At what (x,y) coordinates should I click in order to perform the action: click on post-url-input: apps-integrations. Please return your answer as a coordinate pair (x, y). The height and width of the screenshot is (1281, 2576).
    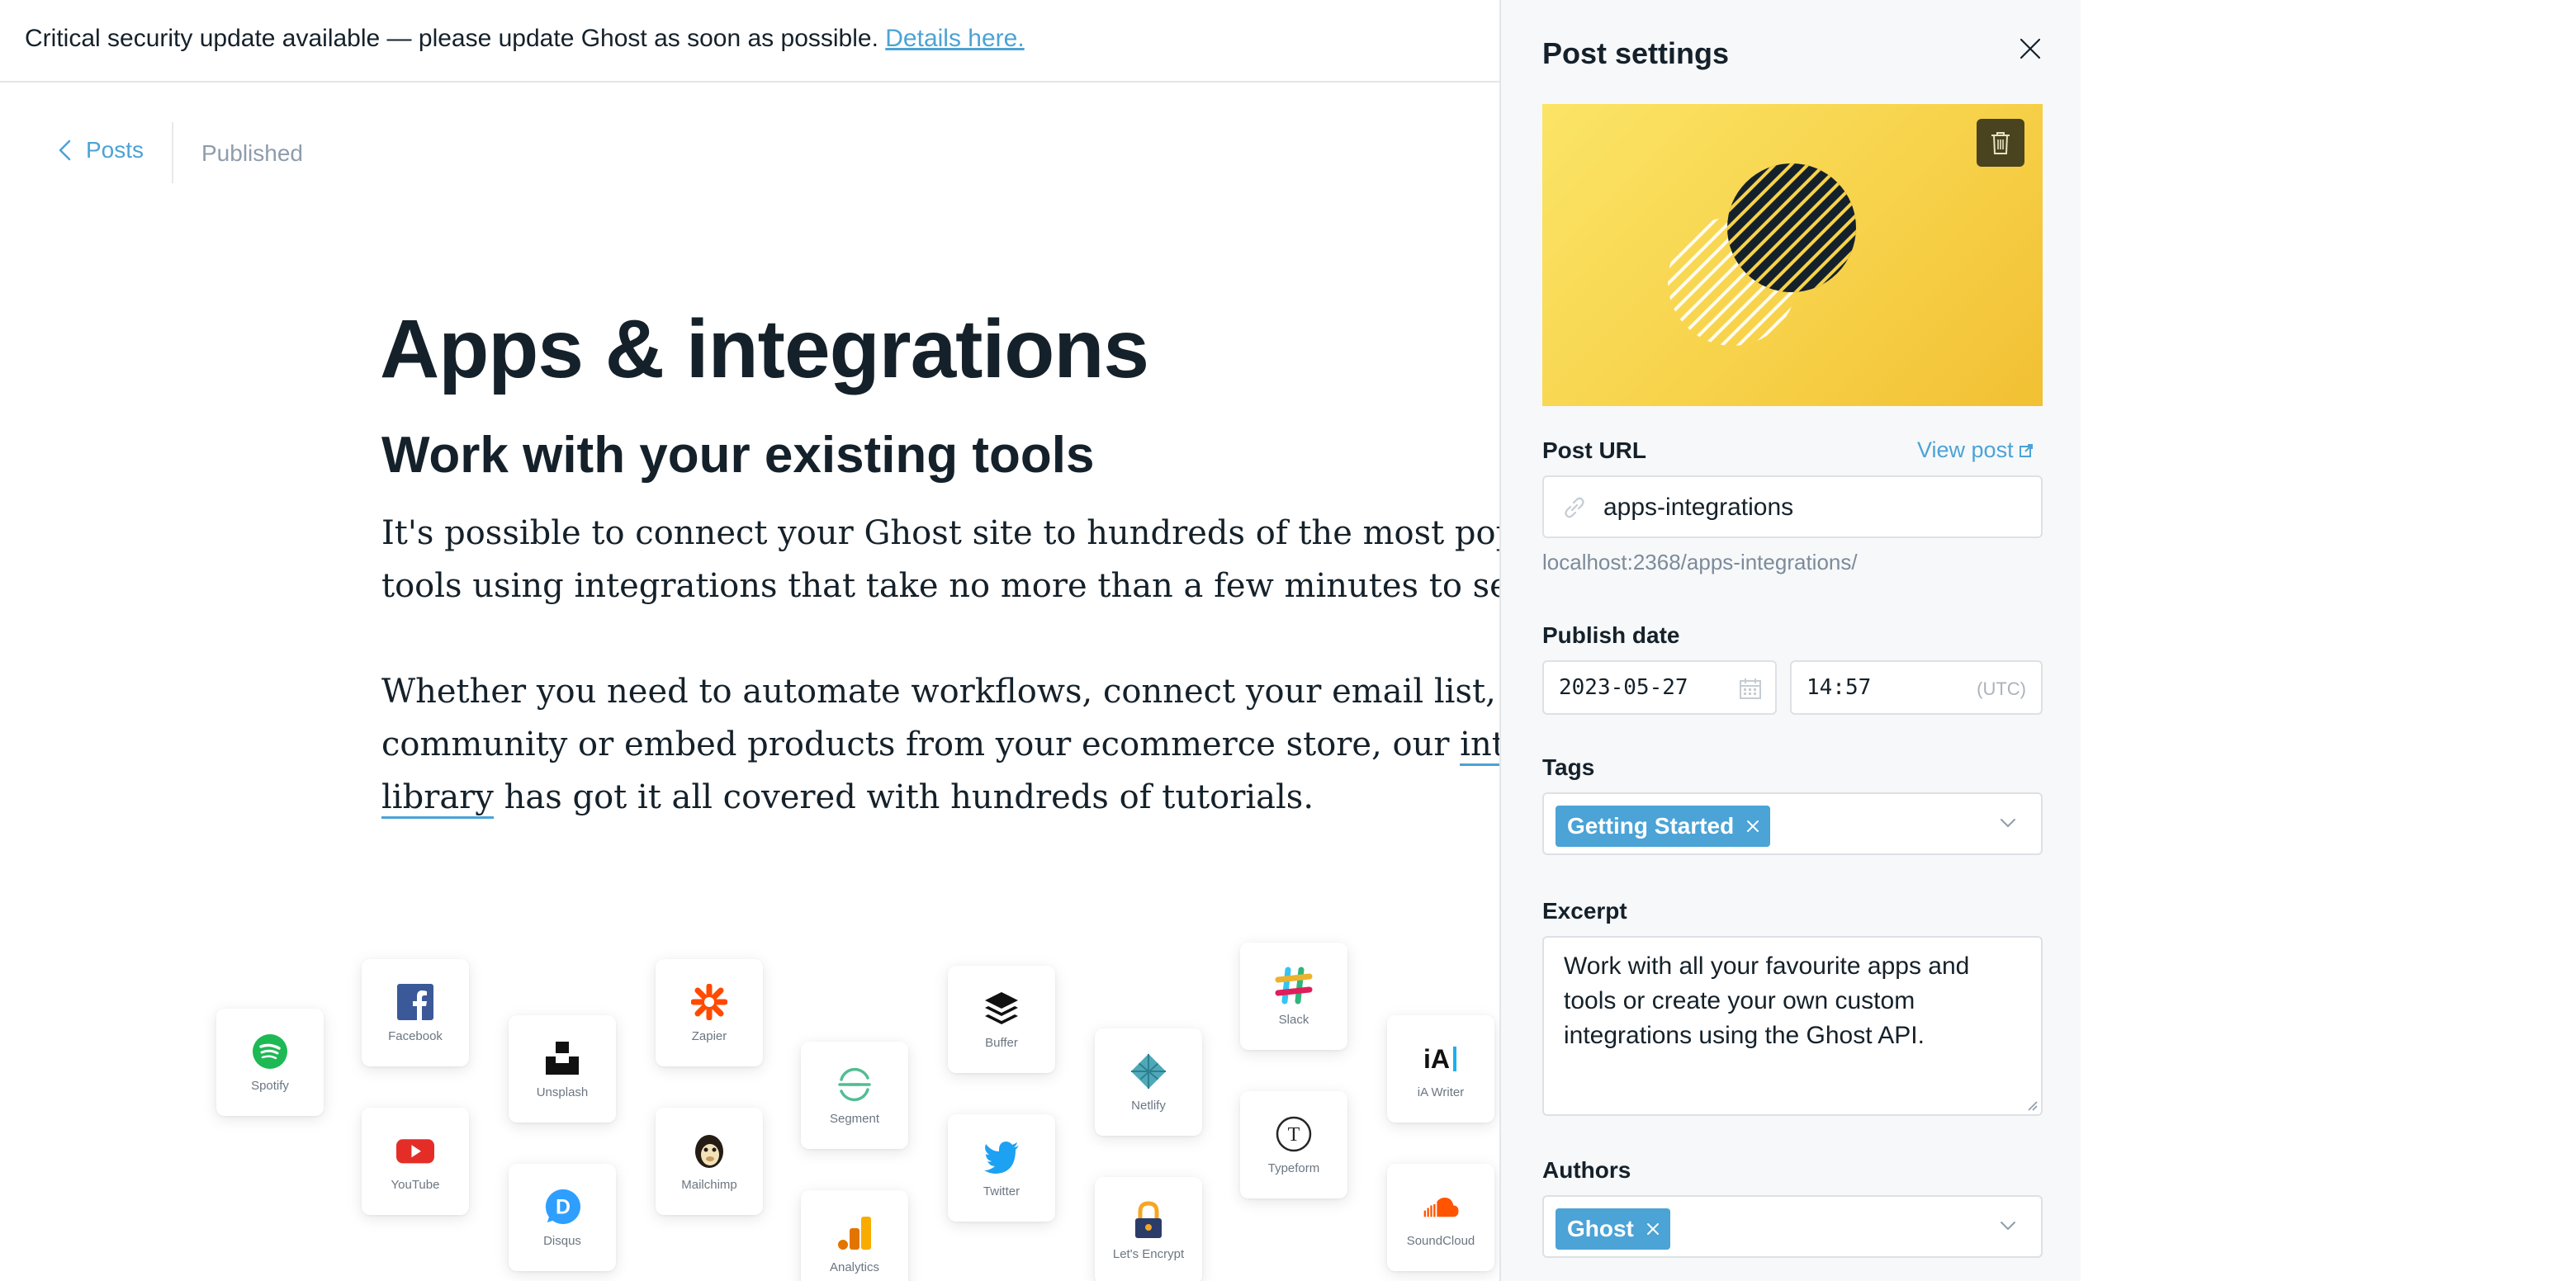
    Looking at the image, I should click on (1792, 506).